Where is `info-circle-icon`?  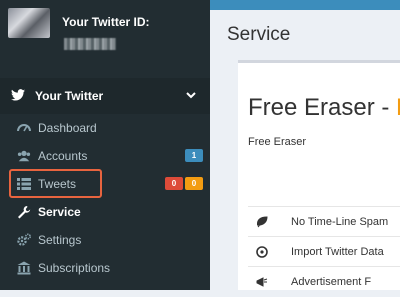
info-circle-icon is located at coordinates (262, 252).